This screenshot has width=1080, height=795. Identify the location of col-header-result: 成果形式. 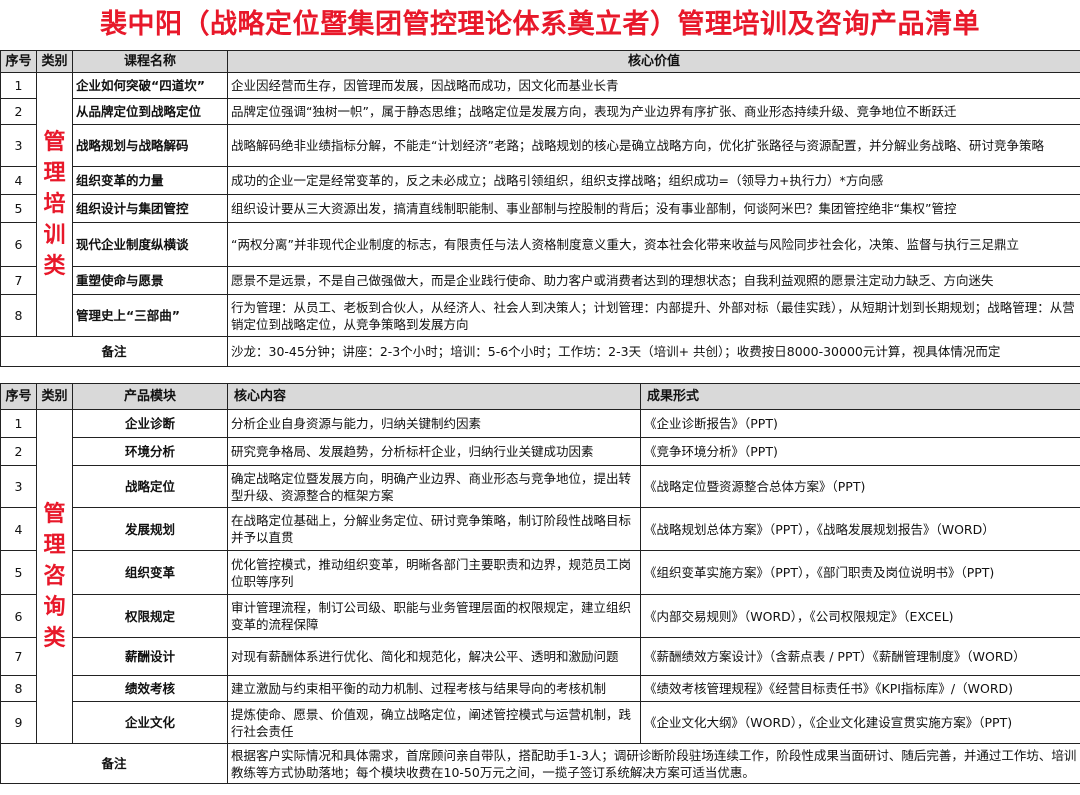
(860, 396).